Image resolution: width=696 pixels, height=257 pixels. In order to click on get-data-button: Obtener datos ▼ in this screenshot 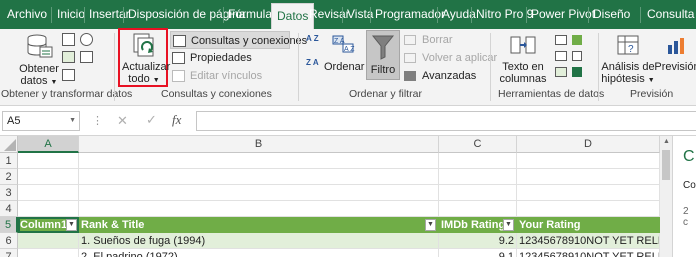, I will do `click(39, 61)`.